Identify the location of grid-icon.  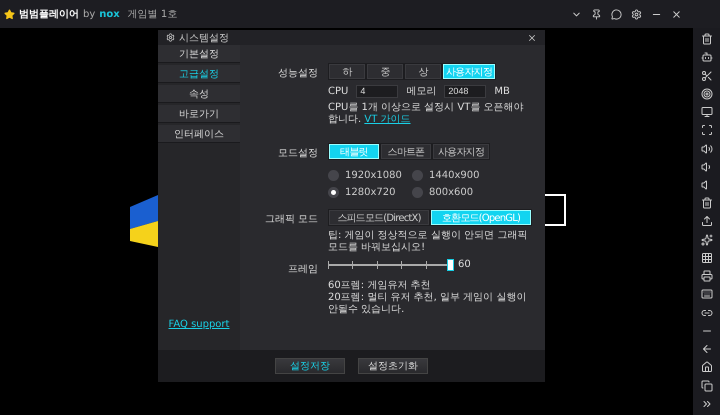
(706, 258).